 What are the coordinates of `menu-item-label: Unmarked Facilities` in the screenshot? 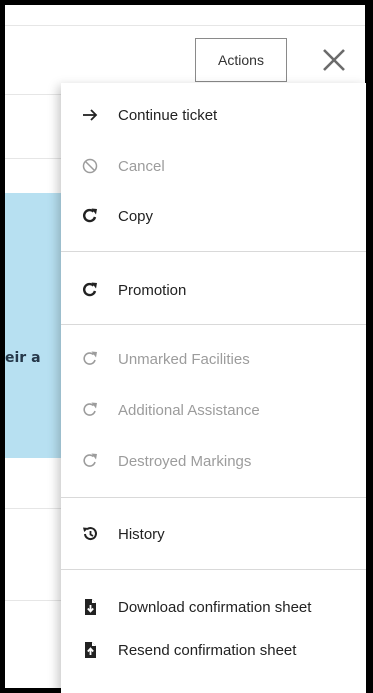 It's located at (184, 359).